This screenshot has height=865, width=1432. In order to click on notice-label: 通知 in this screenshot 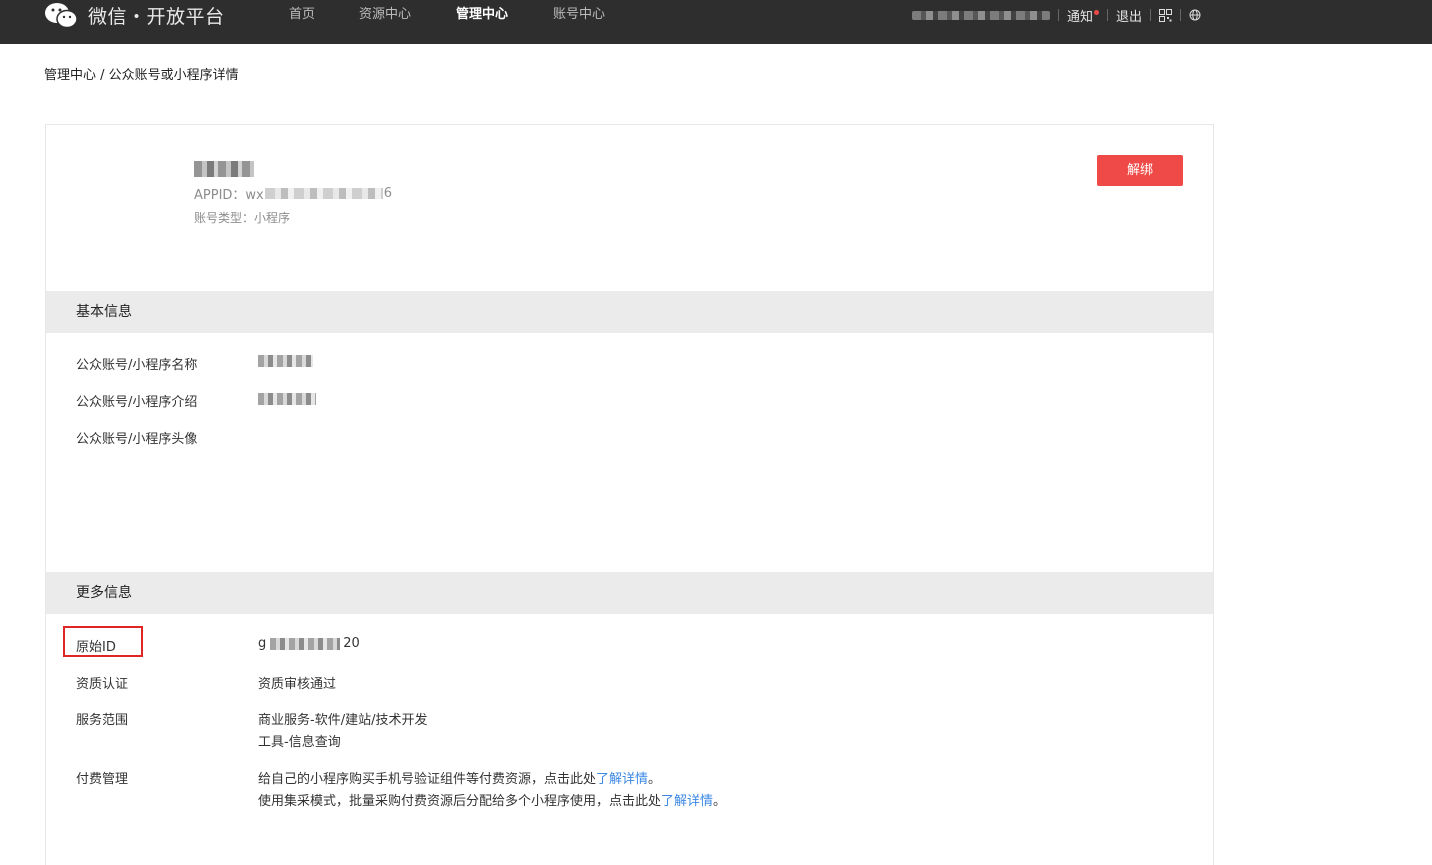, I will do `click(1080, 17)`.